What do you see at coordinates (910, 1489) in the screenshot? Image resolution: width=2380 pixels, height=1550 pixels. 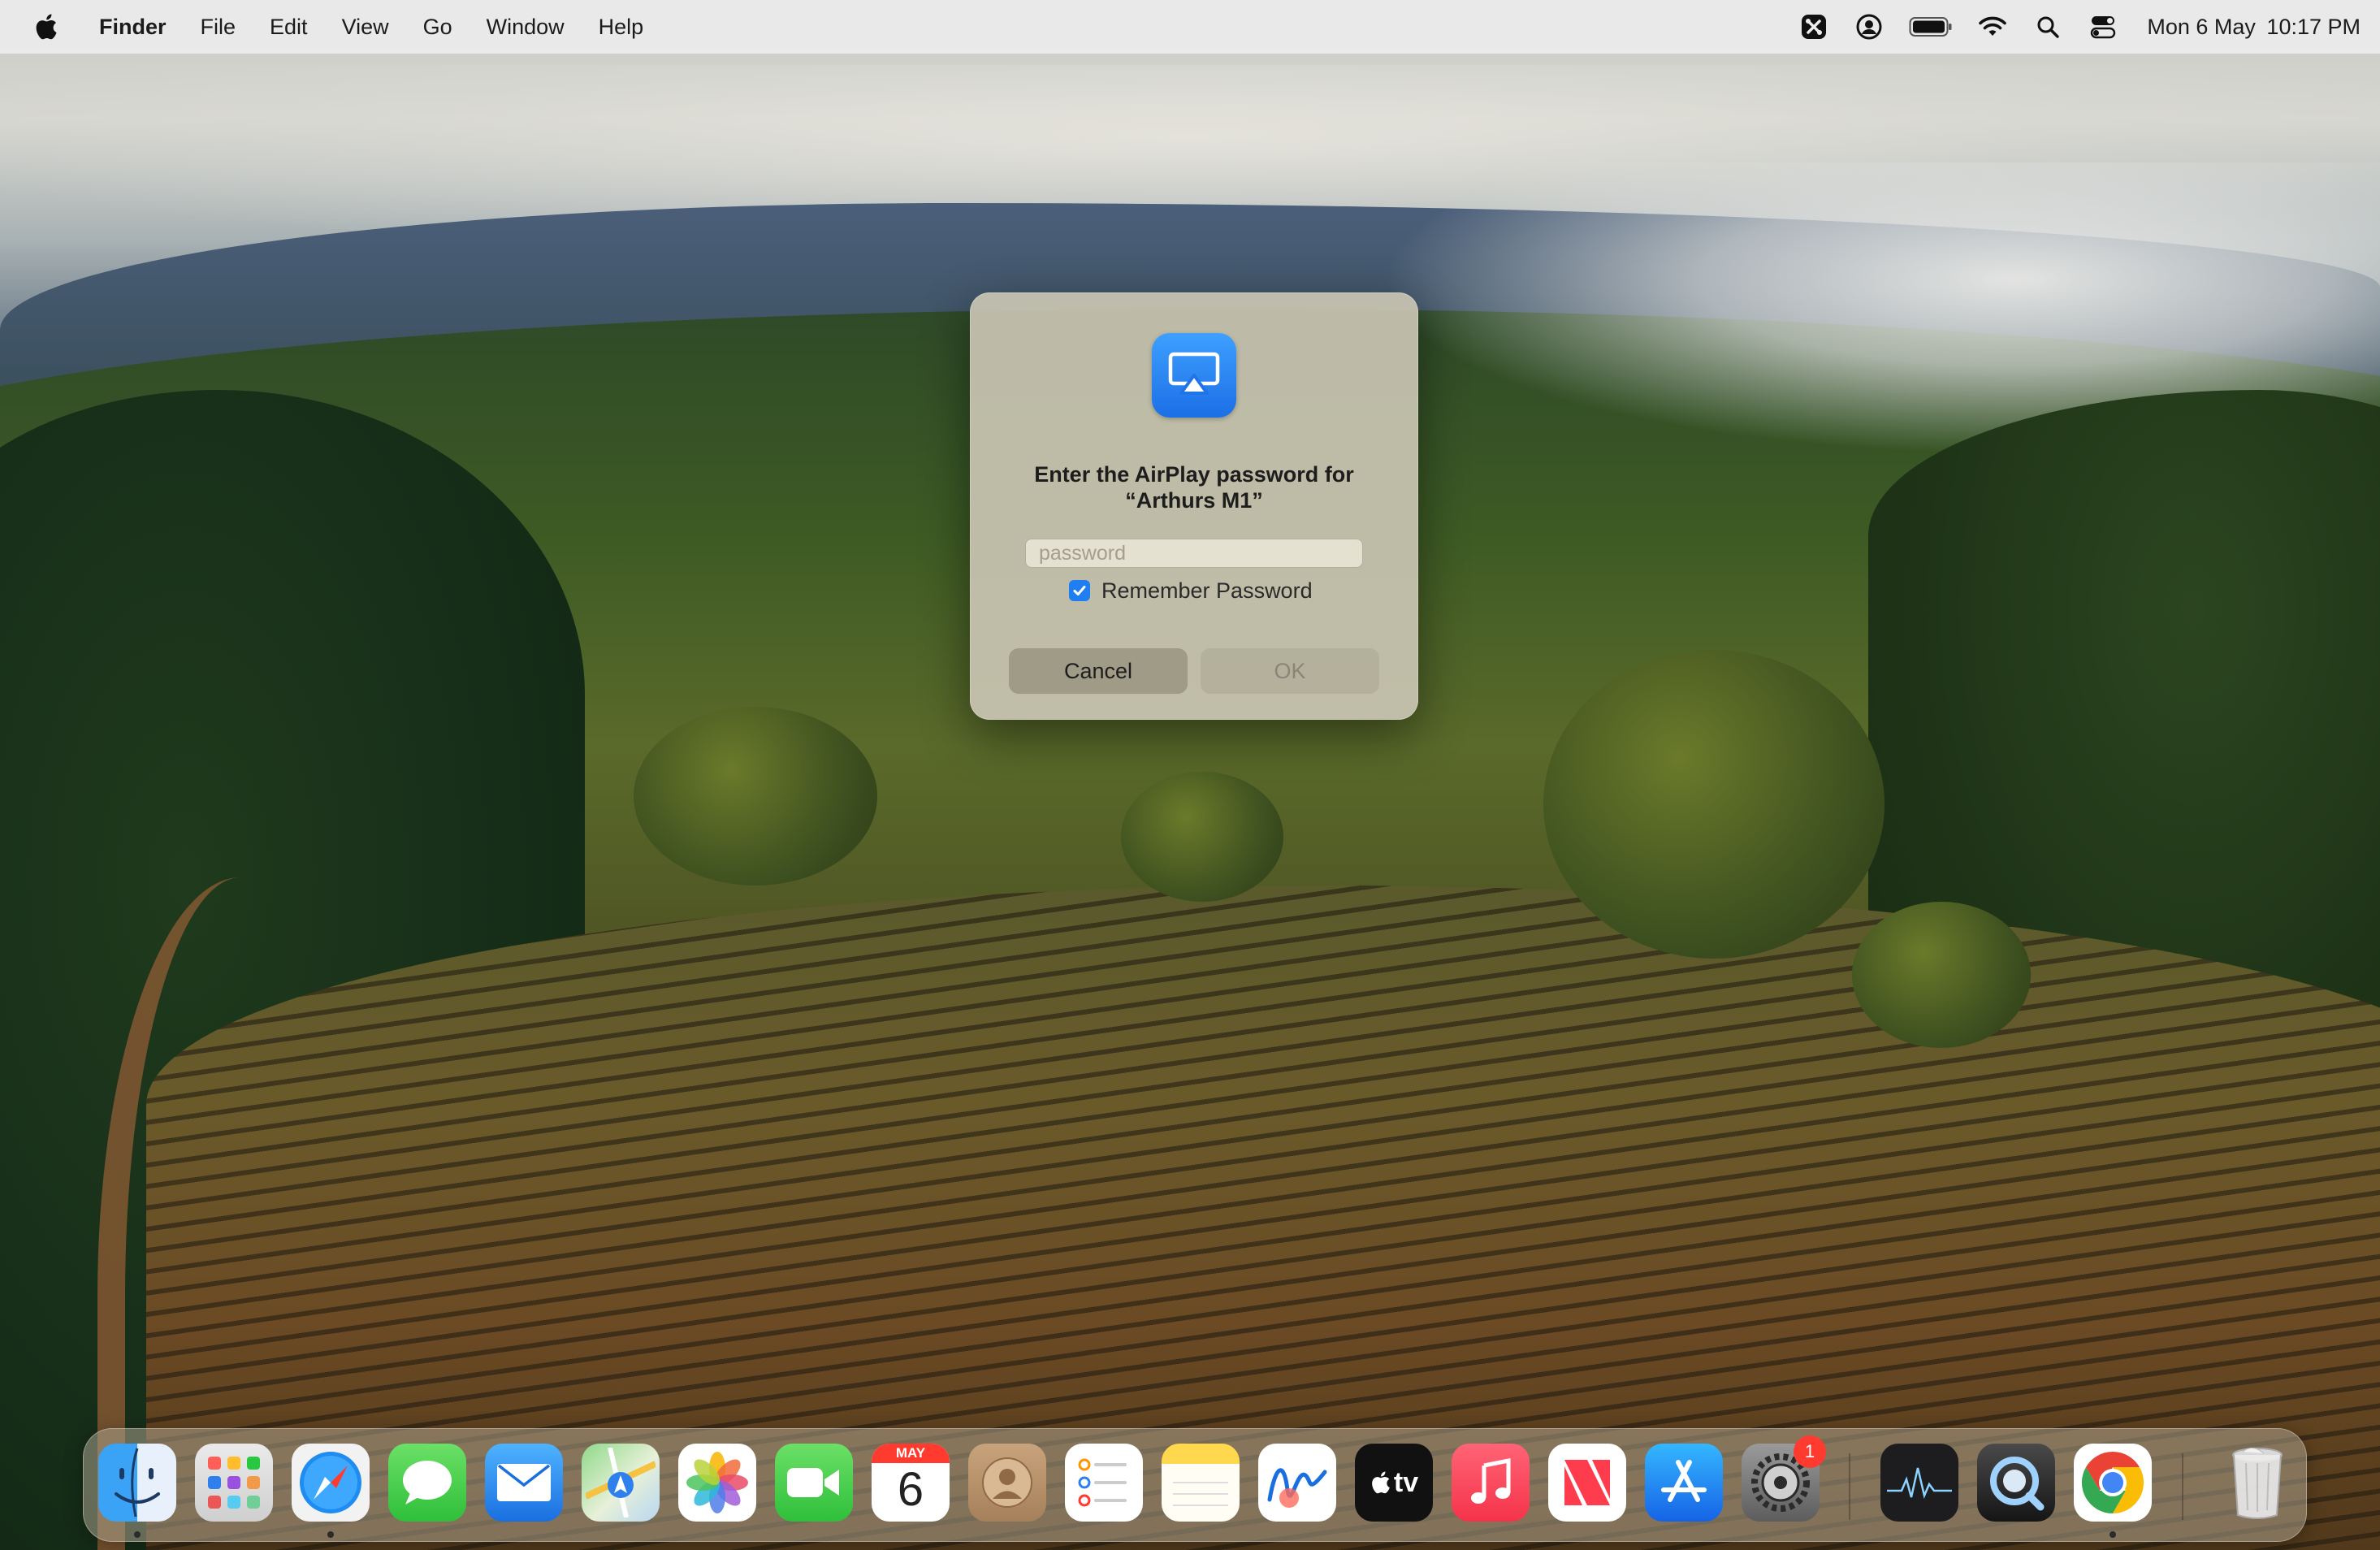 I see `calendar-day-label: 6` at bounding box center [910, 1489].